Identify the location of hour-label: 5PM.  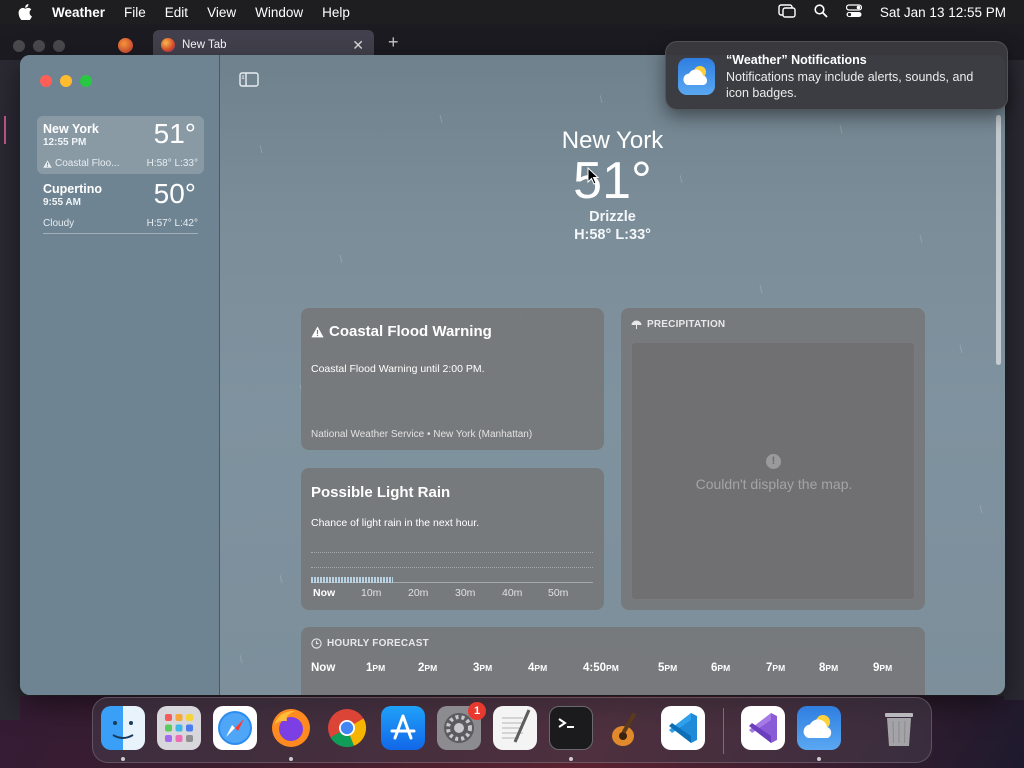
(667, 668).